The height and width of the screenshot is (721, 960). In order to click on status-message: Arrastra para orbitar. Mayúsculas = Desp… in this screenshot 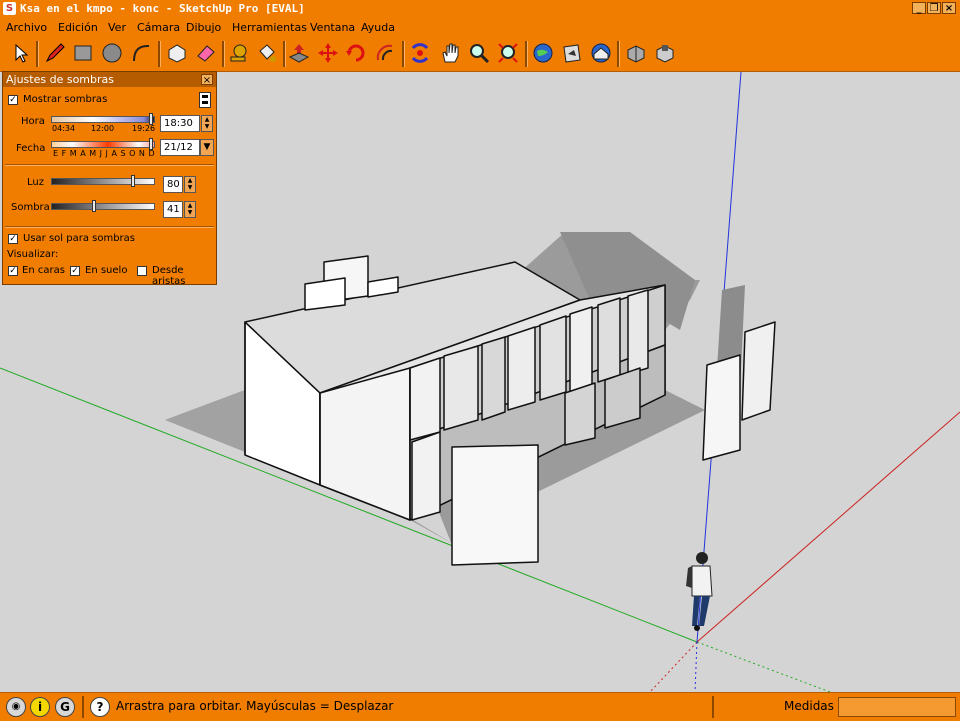, I will do `click(255, 706)`.